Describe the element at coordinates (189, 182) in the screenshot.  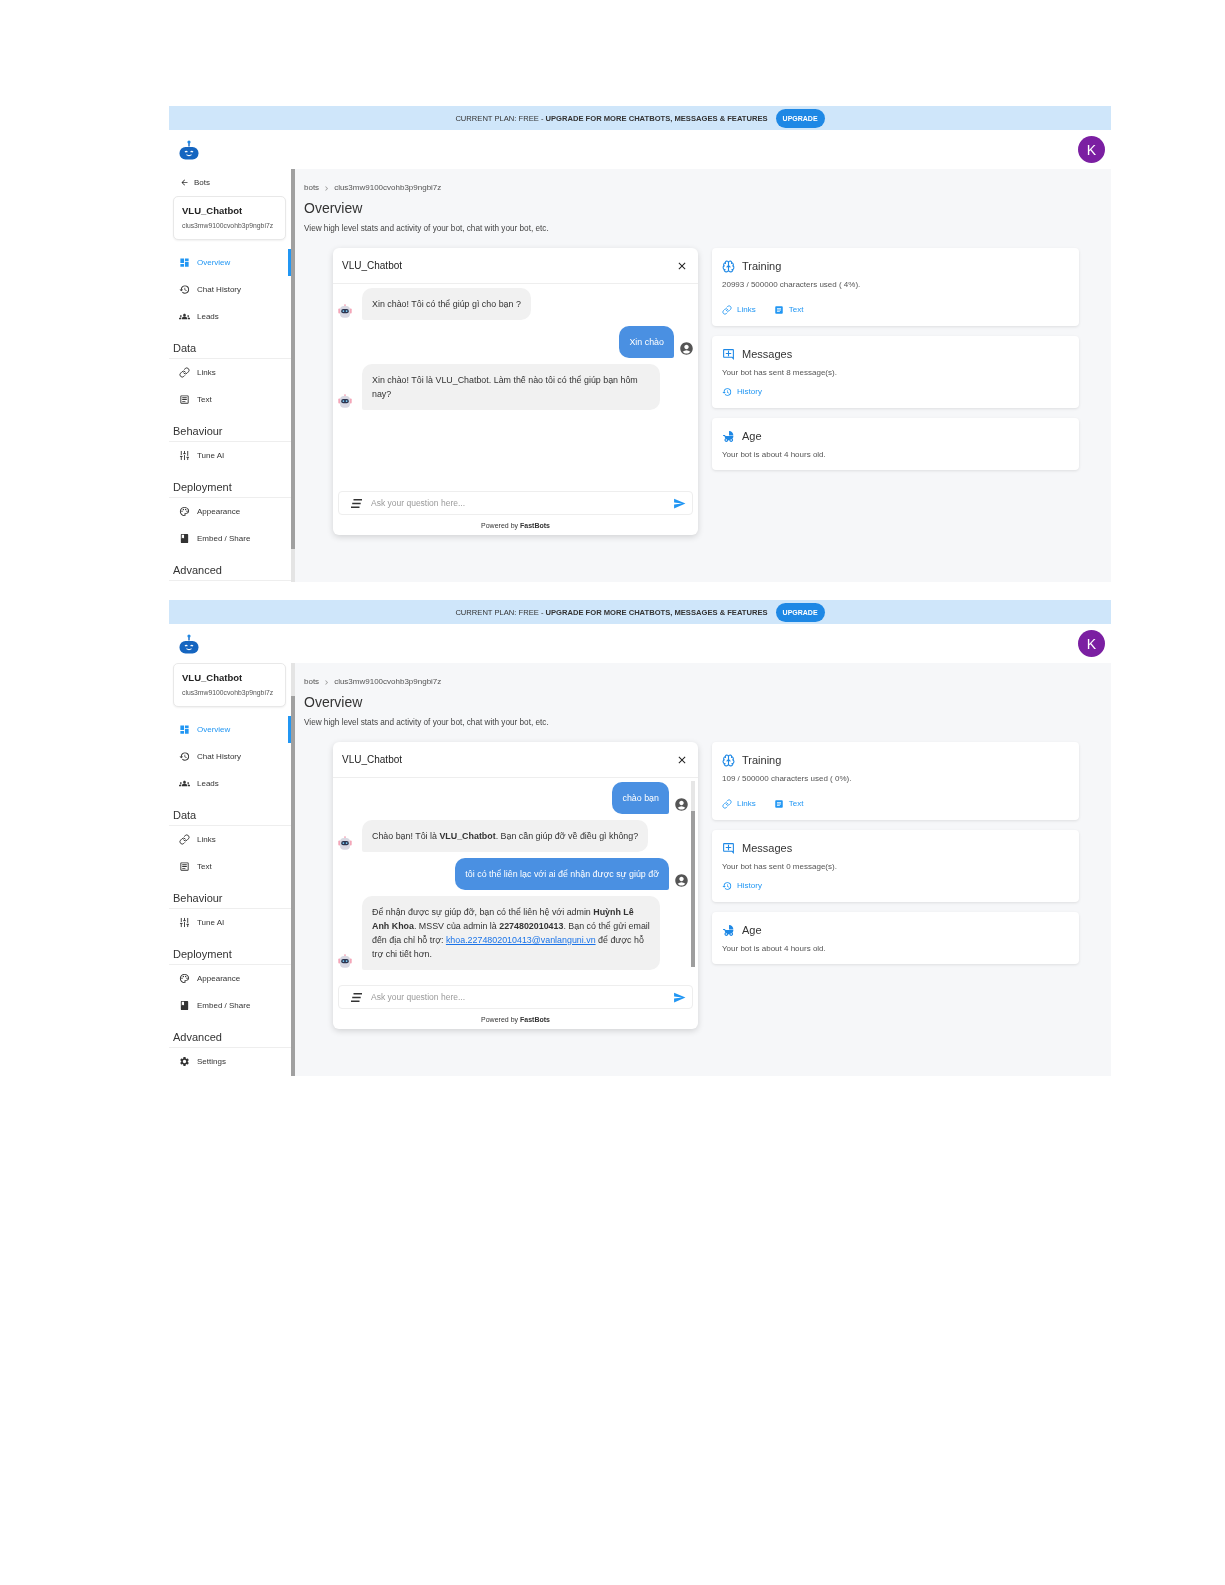
I see `back-link: Bots` at that location.